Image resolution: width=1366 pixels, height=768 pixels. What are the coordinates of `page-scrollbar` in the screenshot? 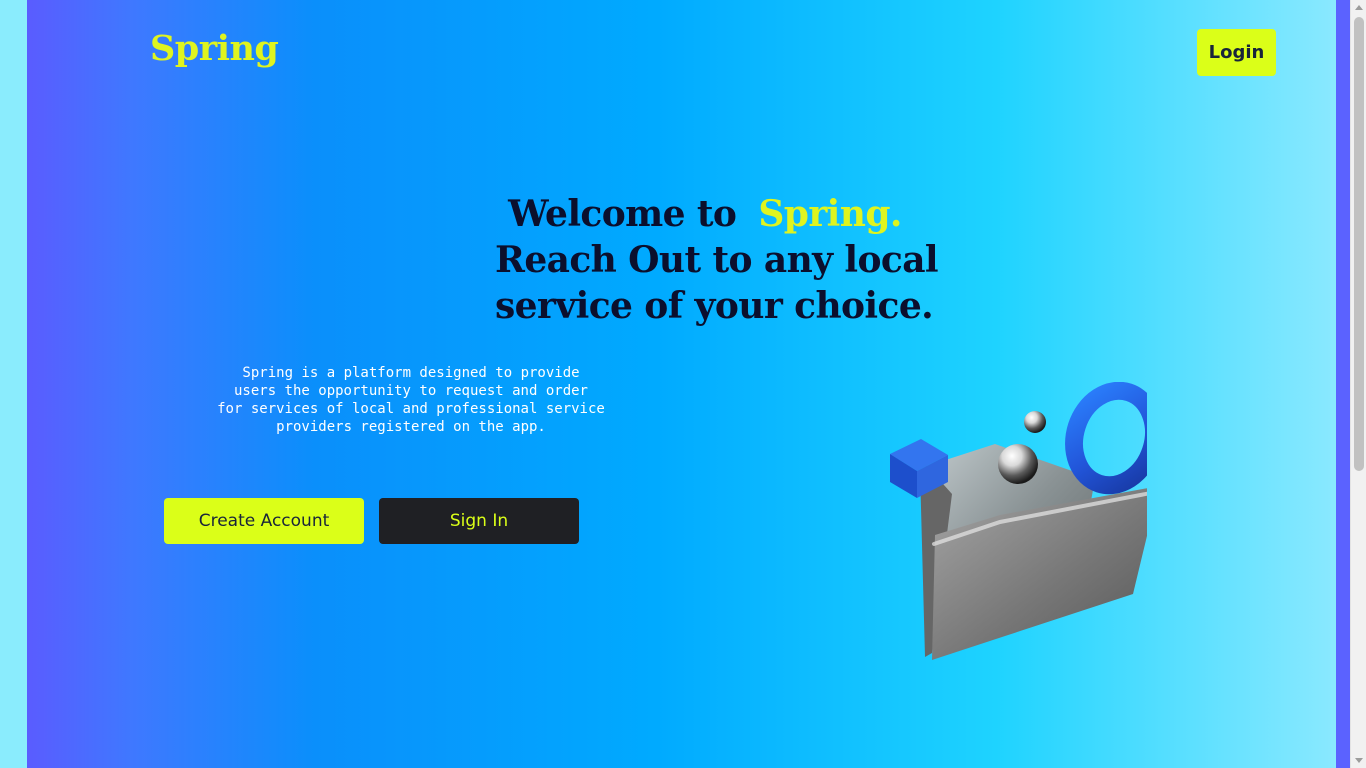 It's located at (1358, 384).